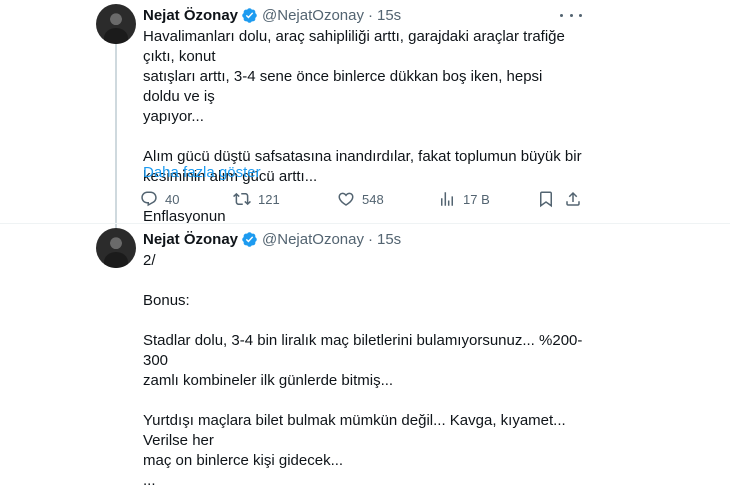  I want to click on reply-icon, so click(149, 199).